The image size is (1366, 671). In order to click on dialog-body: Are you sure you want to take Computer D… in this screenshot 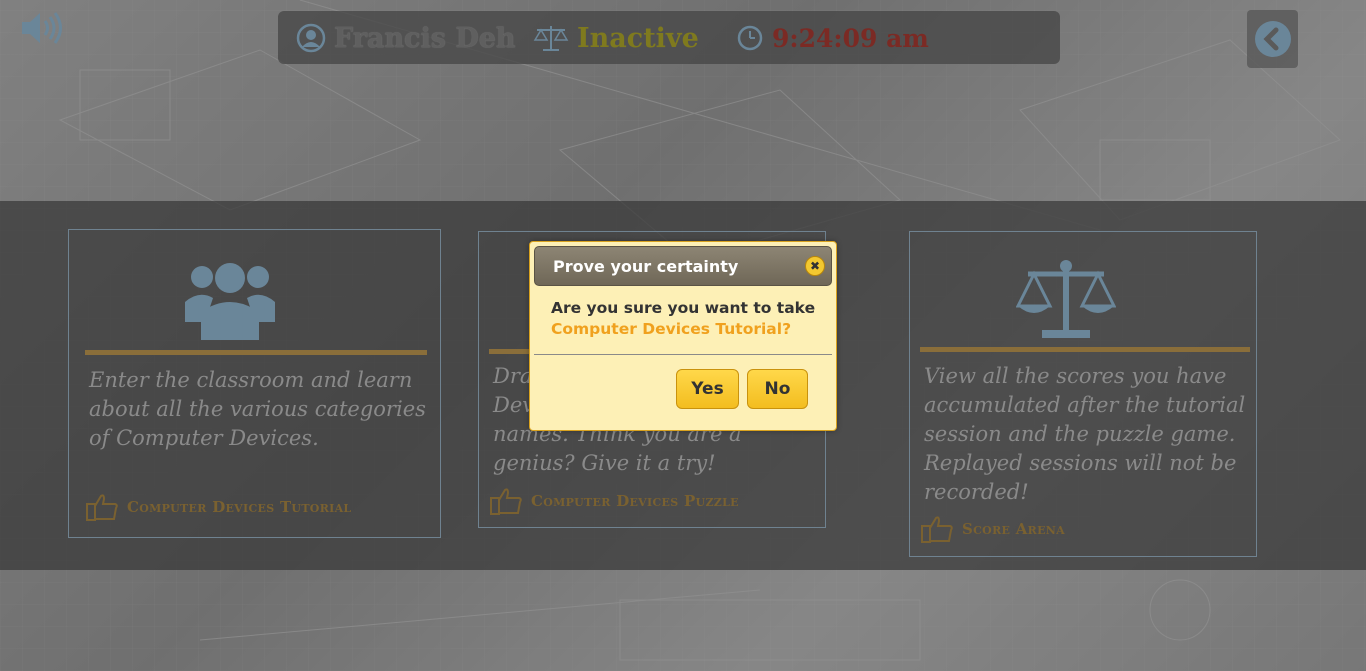, I will do `click(686, 319)`.